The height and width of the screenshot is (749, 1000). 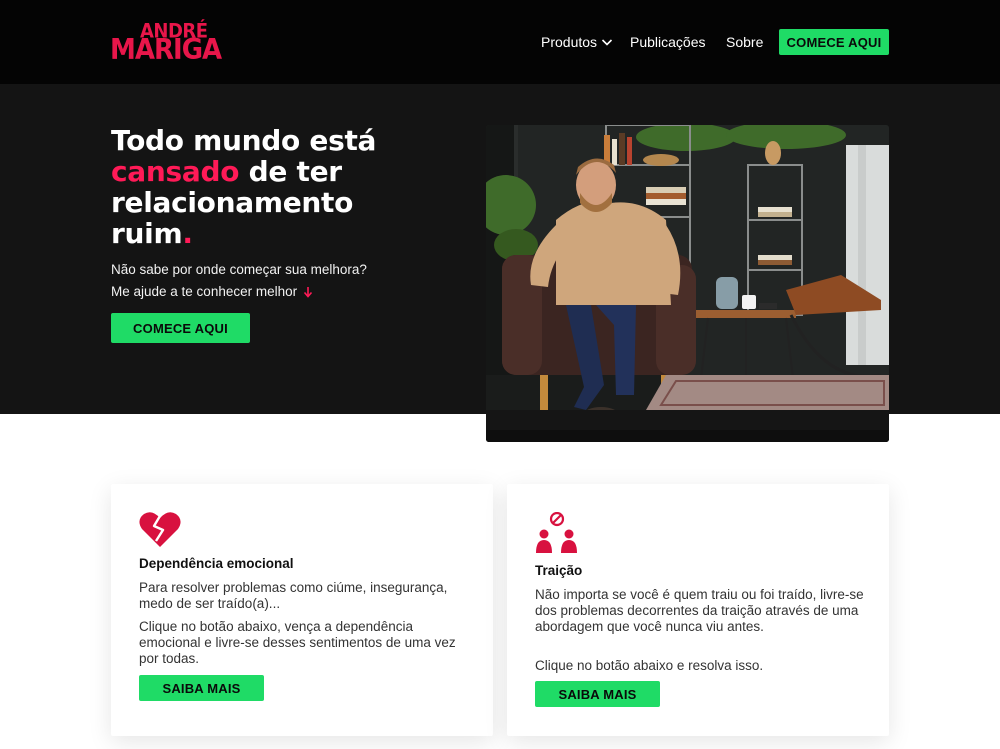 I want to click on card-title: Traição, so click(x=559, y=570).